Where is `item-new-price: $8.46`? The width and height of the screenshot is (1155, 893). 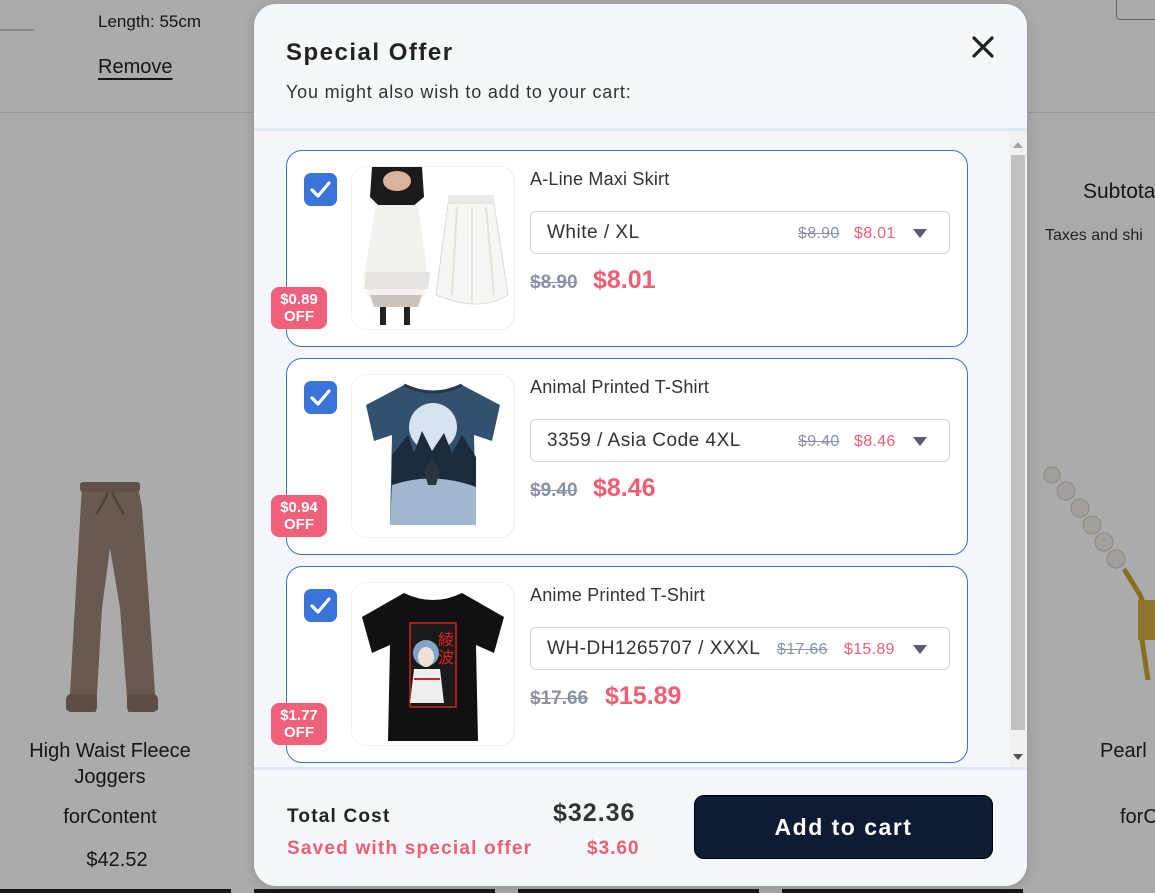 item-new-price: $8.46 is located at coordinates (624, 488).